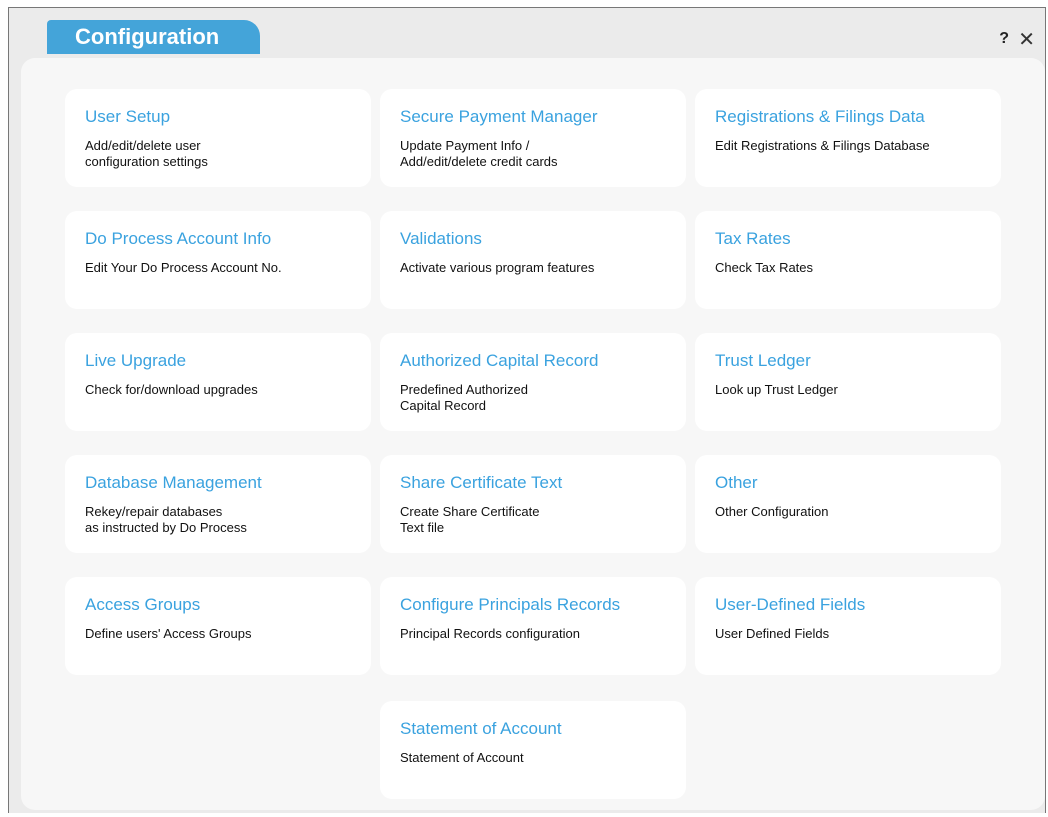 This screenshot has height=817, width=1048. Describe the element at coordinates (1026, 39) in the screenshot. I see `close-icon: ✕` at that location.